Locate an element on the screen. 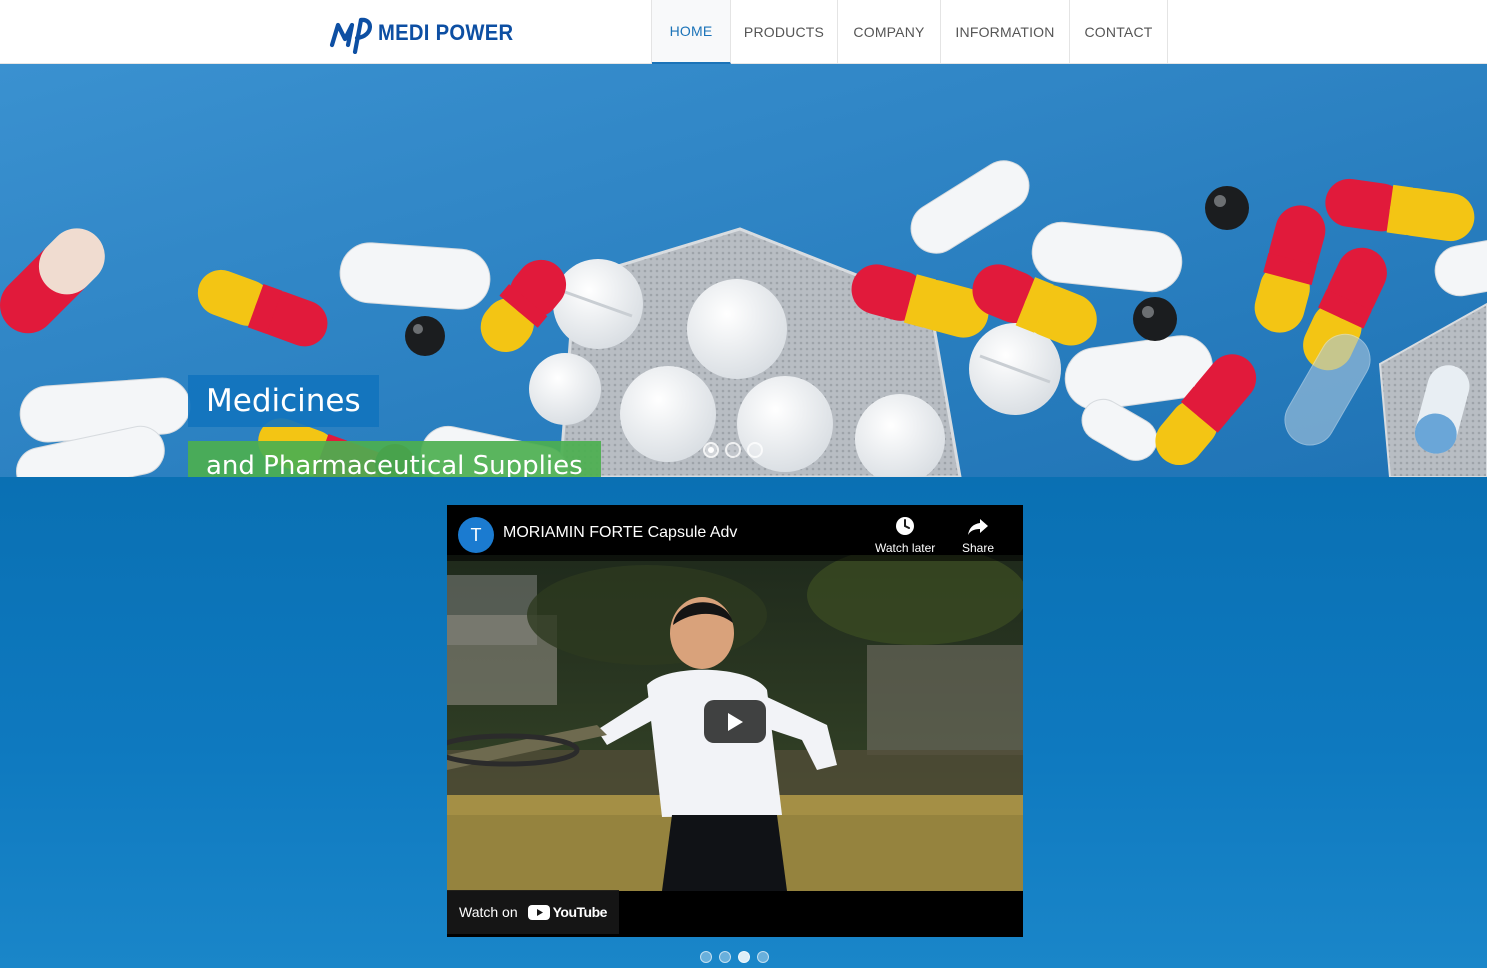 The image size is (1487, 968). play-icon is located at coordinates (735, 721).